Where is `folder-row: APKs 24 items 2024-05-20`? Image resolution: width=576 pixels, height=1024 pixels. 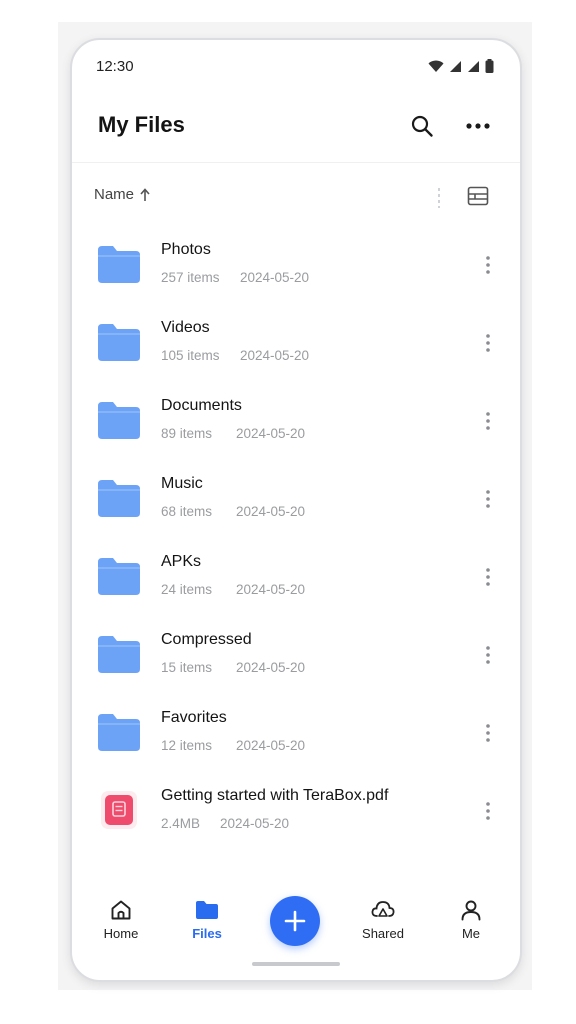
folder-row: APKs 24 items 2024-05-20 is located at coordinates (296, 577).